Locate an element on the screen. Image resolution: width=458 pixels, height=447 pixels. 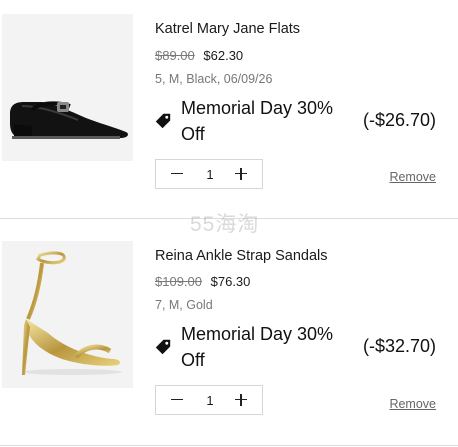
variant-details: 7, M, Gold is located at coordinates (184, 305).